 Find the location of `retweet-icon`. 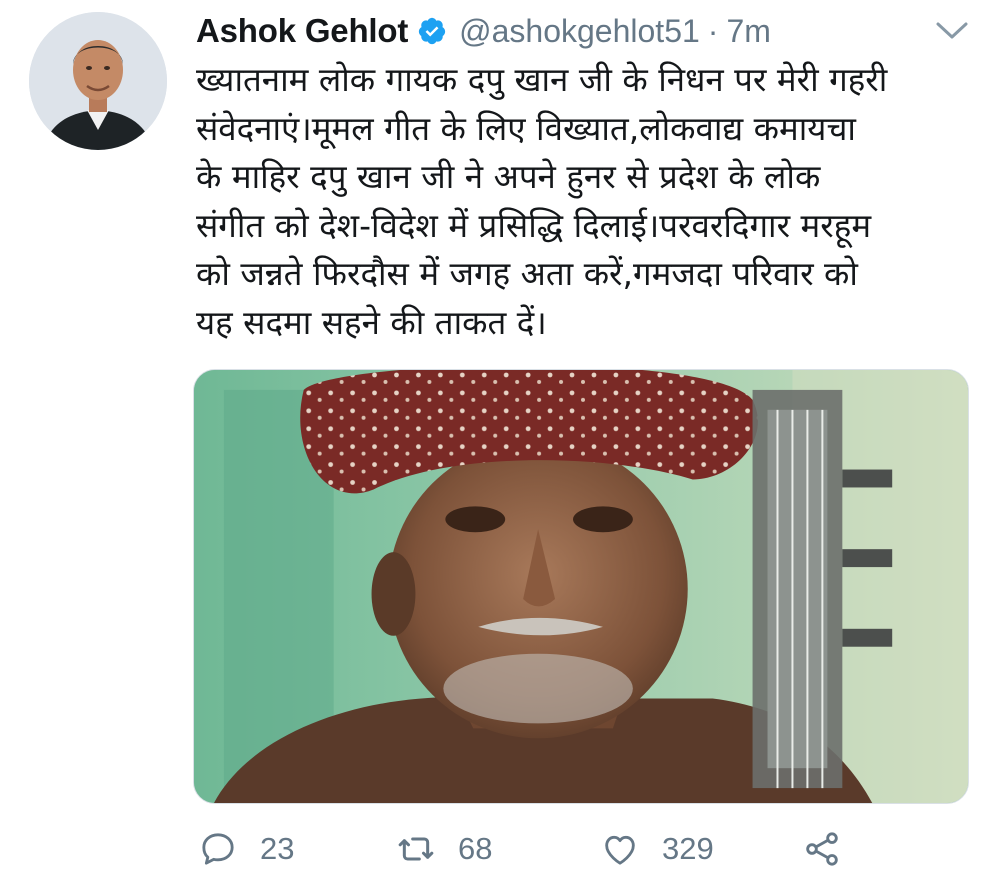

retweet-icon is located at coordinates (416, 849).